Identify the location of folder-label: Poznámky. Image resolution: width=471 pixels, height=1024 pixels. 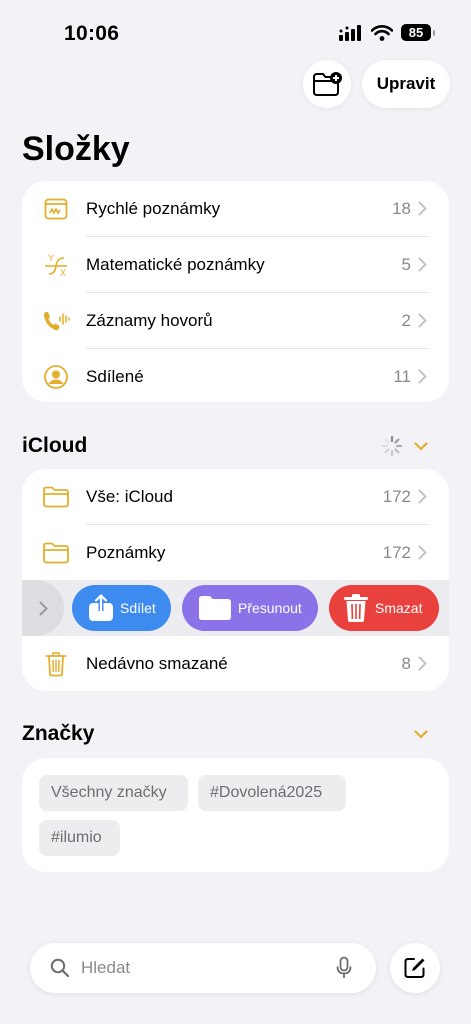
(126, 552).